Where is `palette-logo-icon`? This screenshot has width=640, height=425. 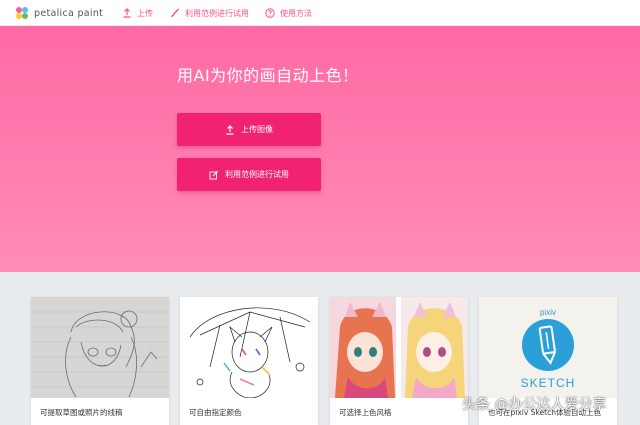 palette-logo-icon is located at coordinates (22, 13).